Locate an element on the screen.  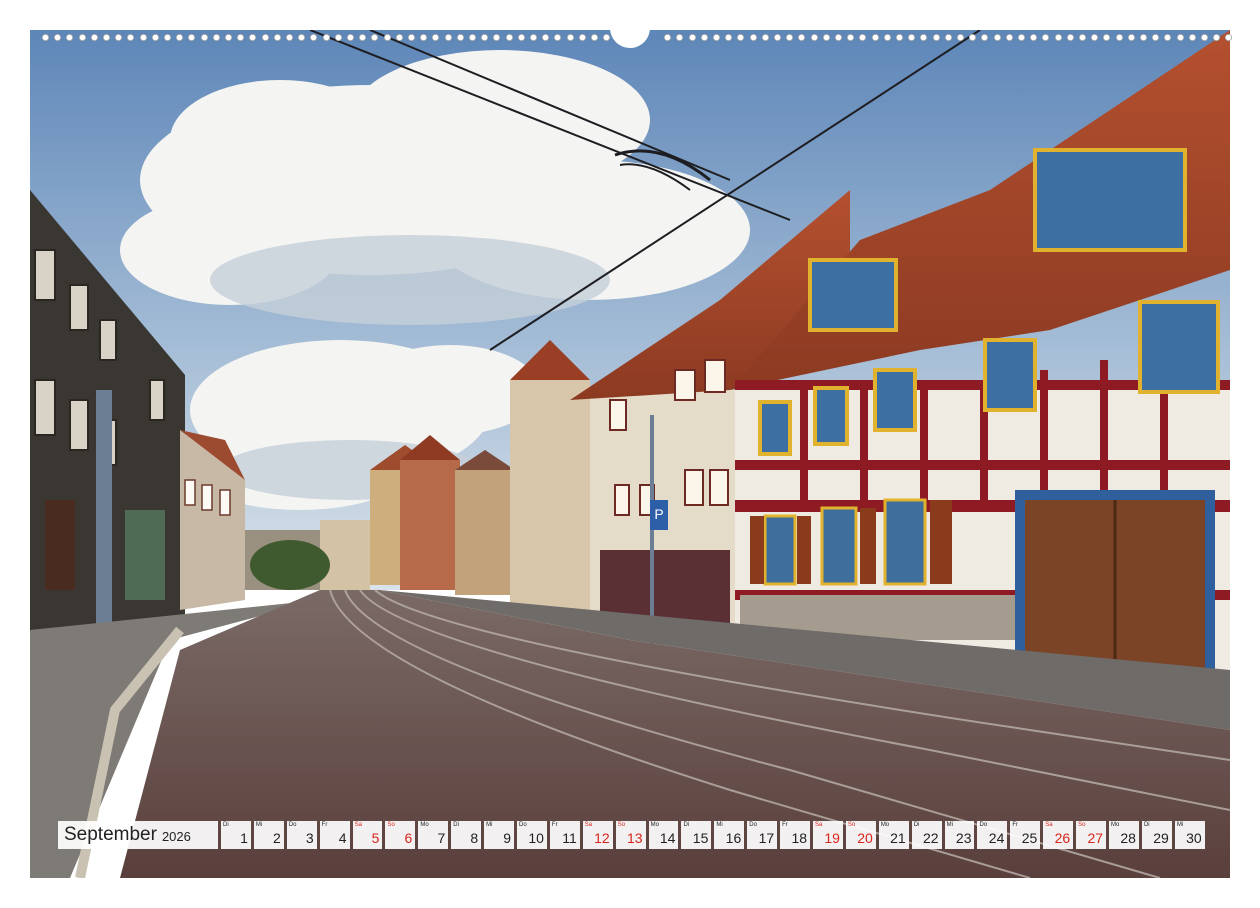
calendar-day: Fr 18 is located at coordinates (795, 835).